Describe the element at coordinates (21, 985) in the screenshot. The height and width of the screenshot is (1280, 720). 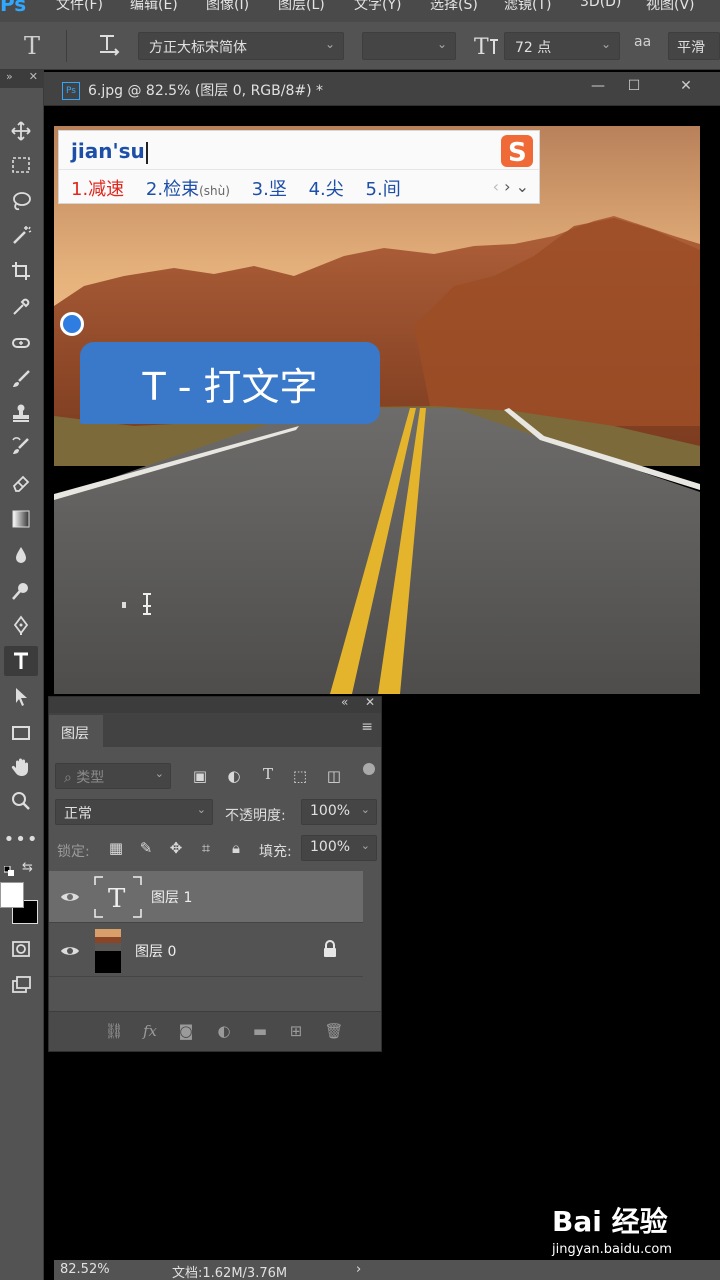
I see `screen-mode-icon` at that location.